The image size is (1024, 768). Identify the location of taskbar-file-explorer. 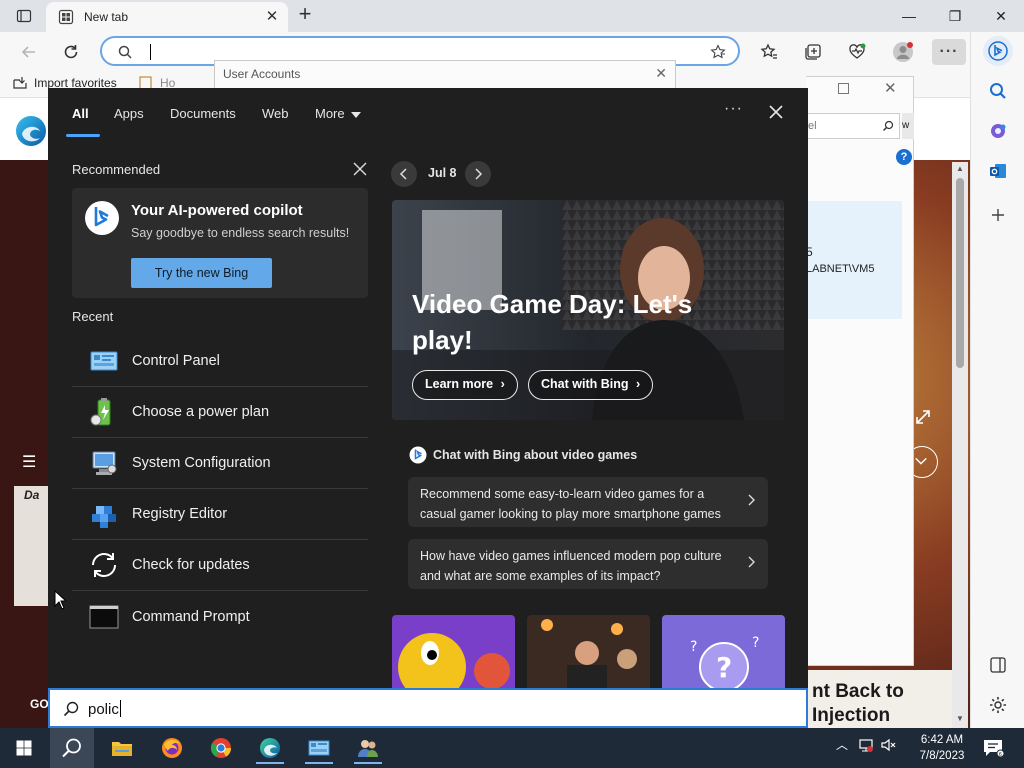
(122, 748).